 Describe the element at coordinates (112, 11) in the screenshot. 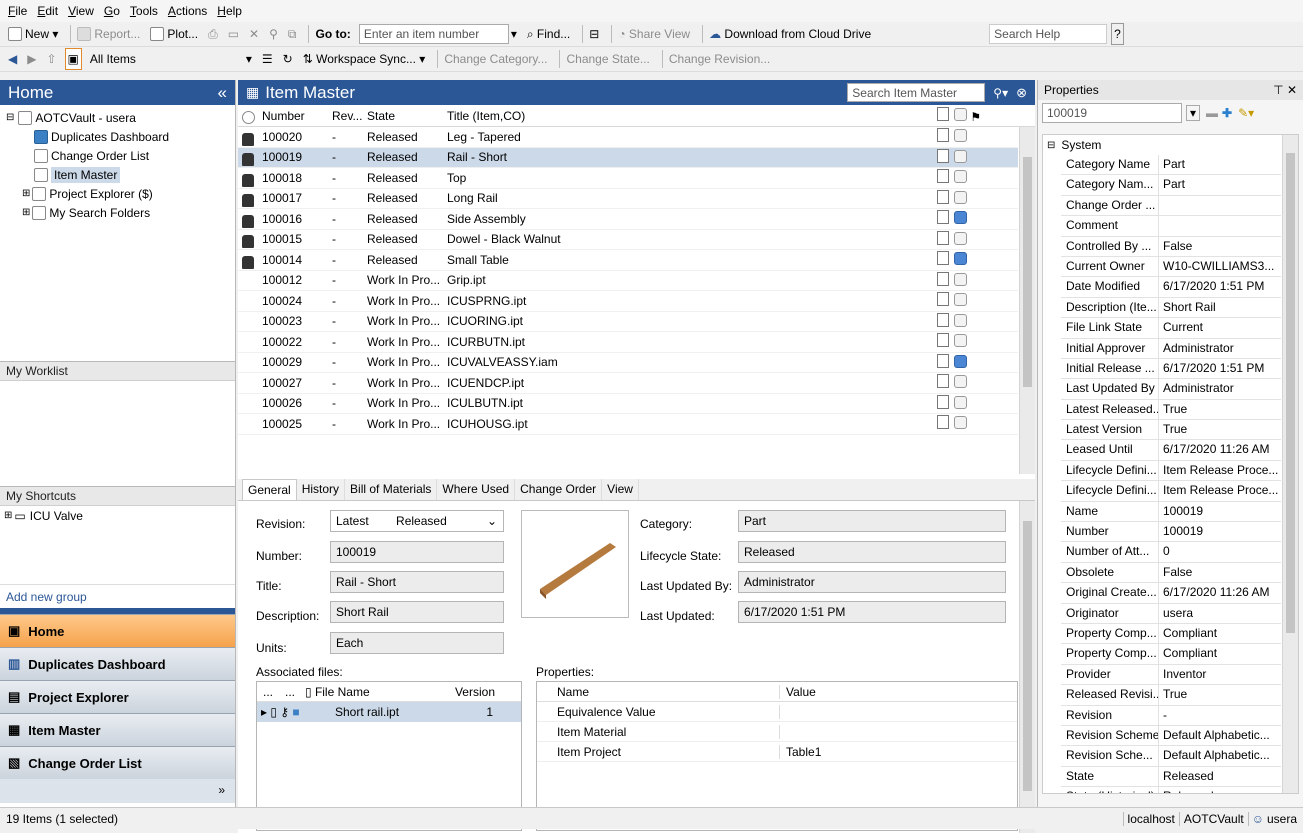

I see `menu-go: Go` at that location.